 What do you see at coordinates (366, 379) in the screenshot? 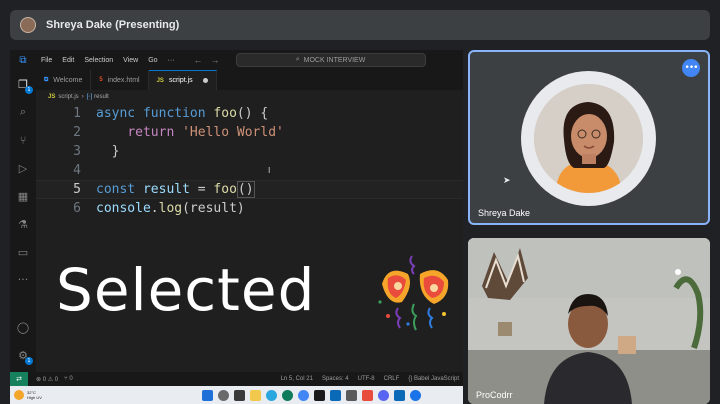
I see `encoding: UTF-8` at bounding box center [366, 379].